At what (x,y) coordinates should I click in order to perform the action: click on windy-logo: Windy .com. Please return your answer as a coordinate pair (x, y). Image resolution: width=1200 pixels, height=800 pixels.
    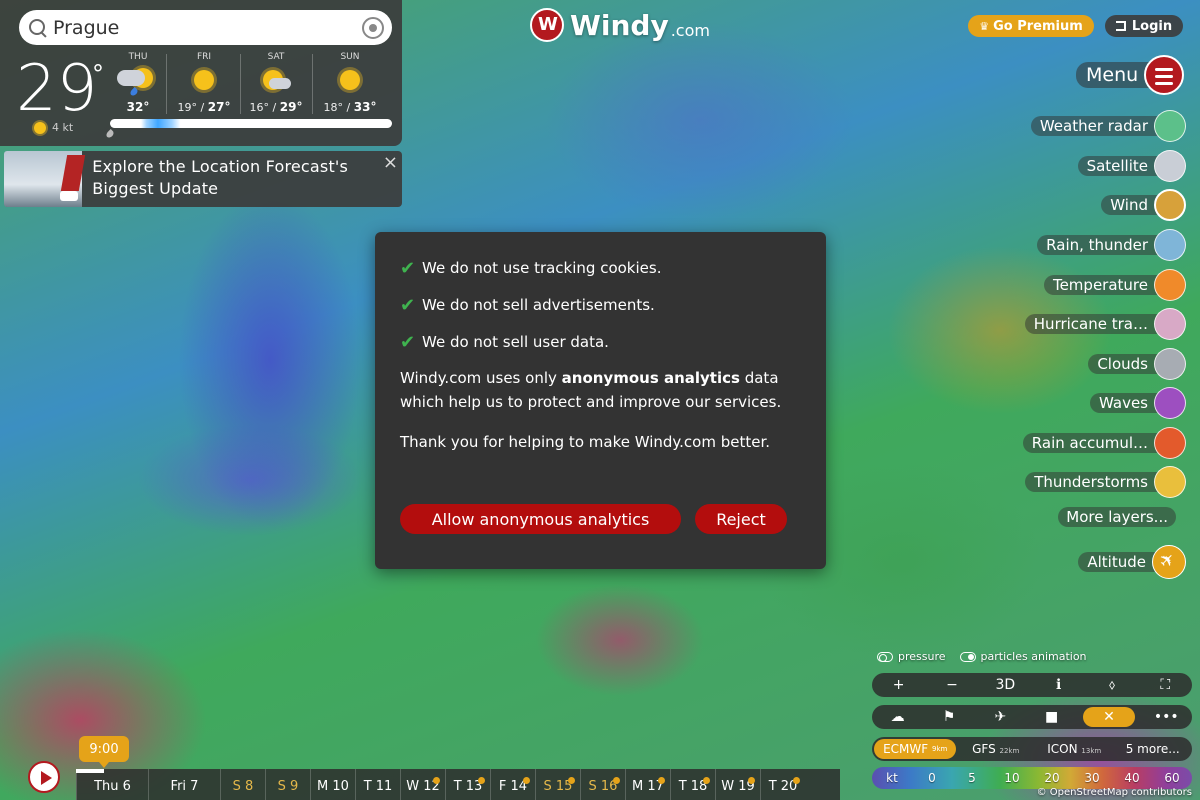
    Looking at the image, I should click on (620, 25).